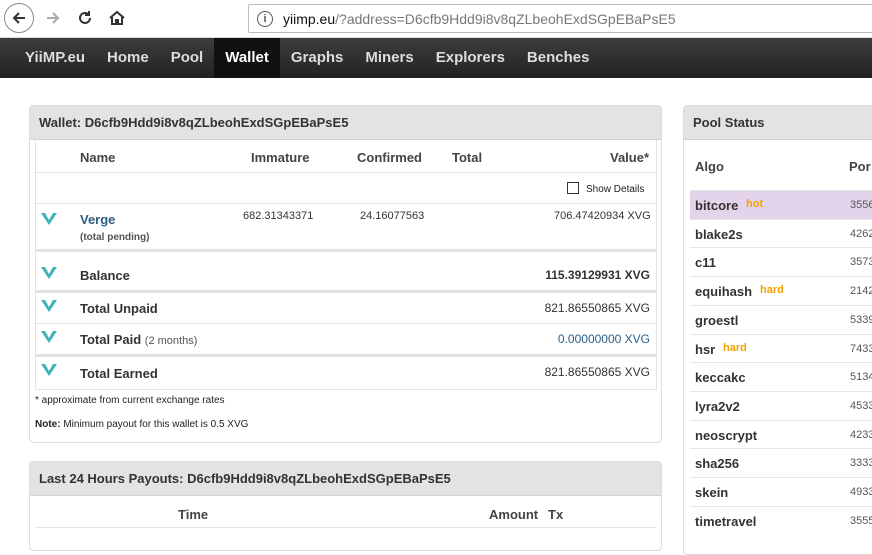 The width and height of the screenshot is (872, 555). Describe the element at coordinates (705, 263) in the screenshot. I see `algo-name: c11` at that location.